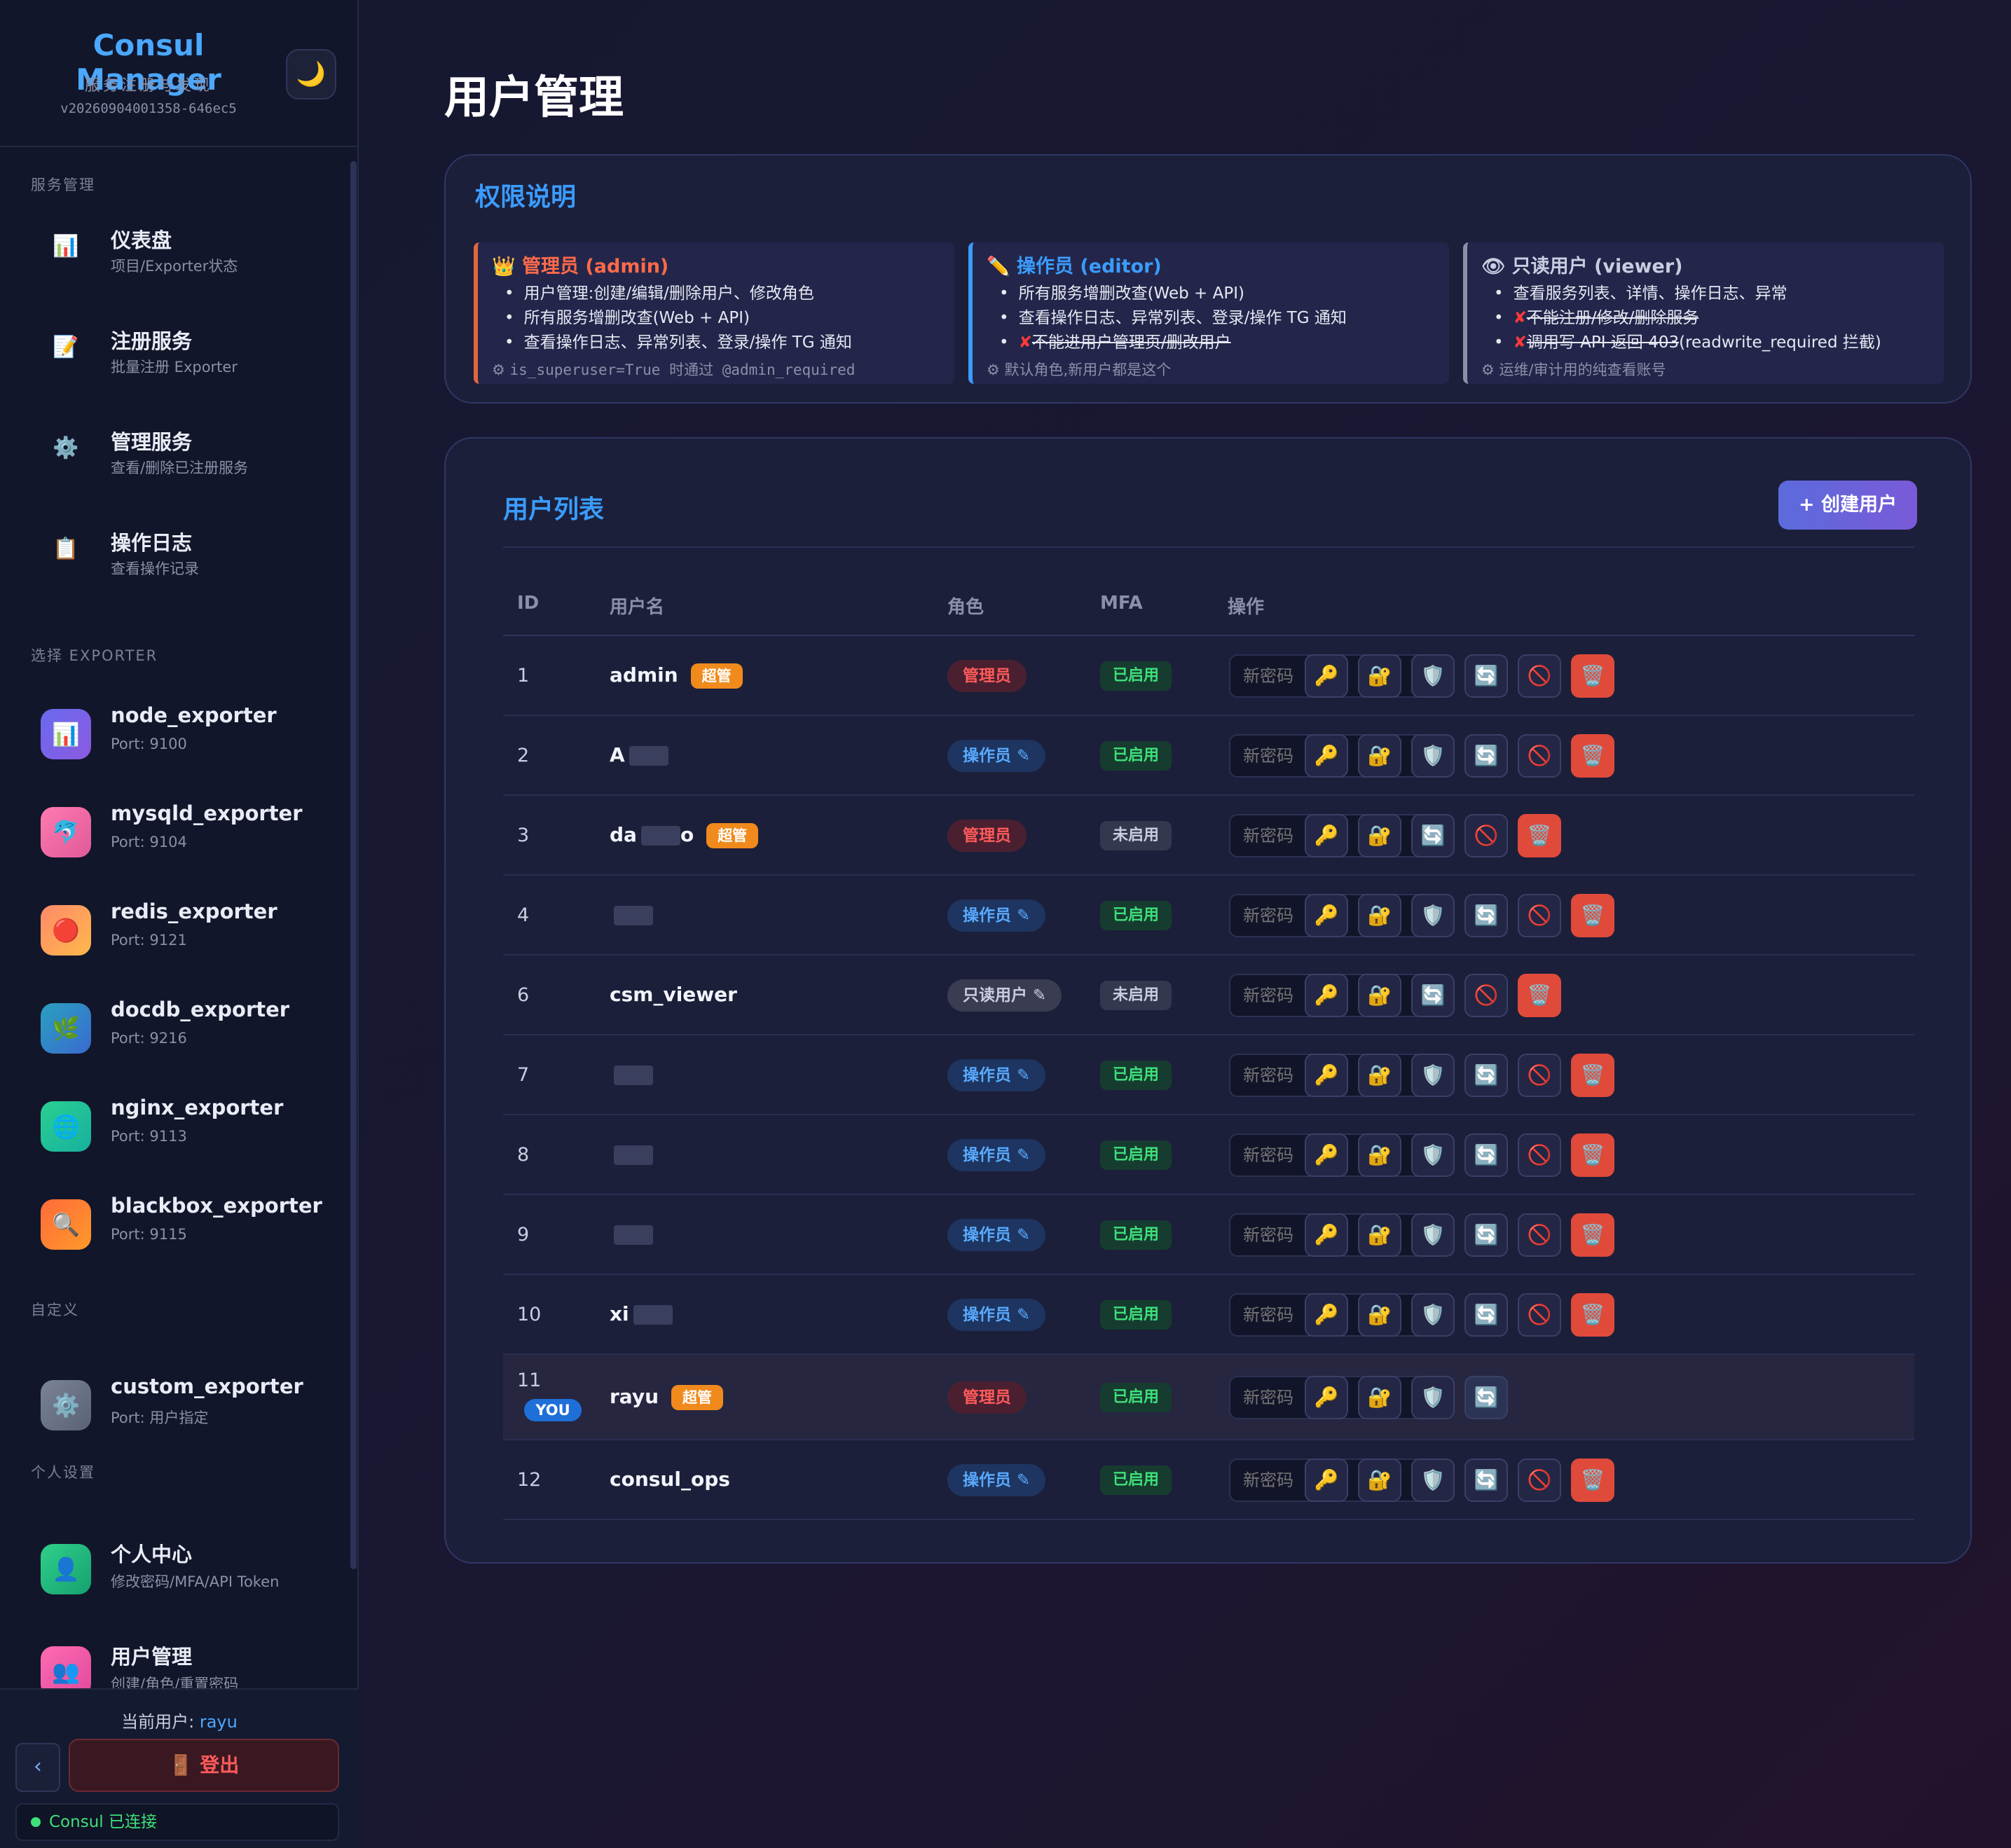  Describe the element at coordinates (175, 922) in the screenshot. I see `sidebar-item-redis_exporter: 🔴 redis_exporter Port: 9121` at that location.